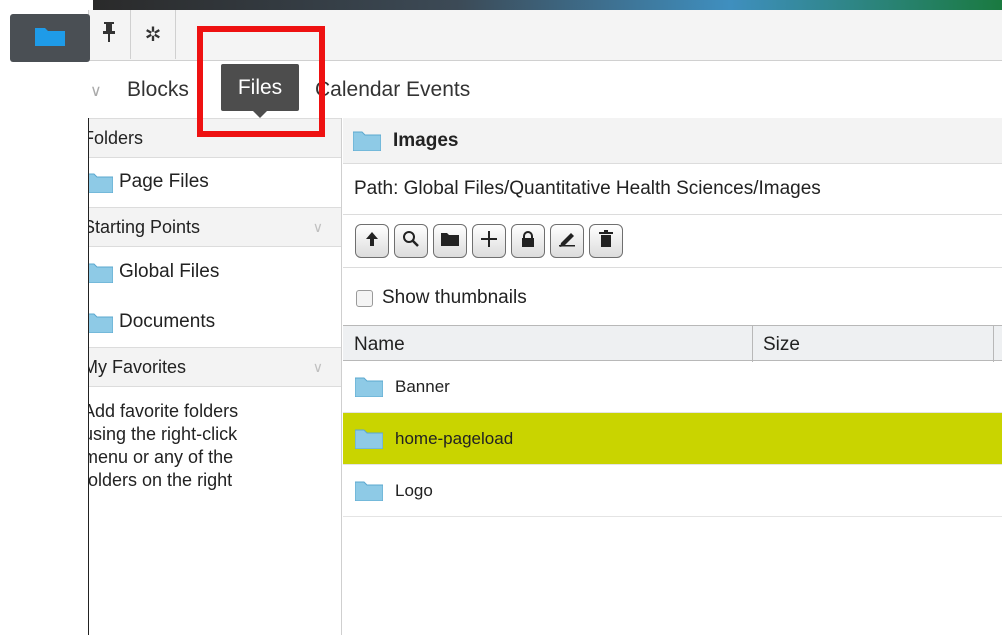 This screenshot has height=635, width=1002. I want to click on my-favorites-header: My Favorites ∨, so click(214, 367).